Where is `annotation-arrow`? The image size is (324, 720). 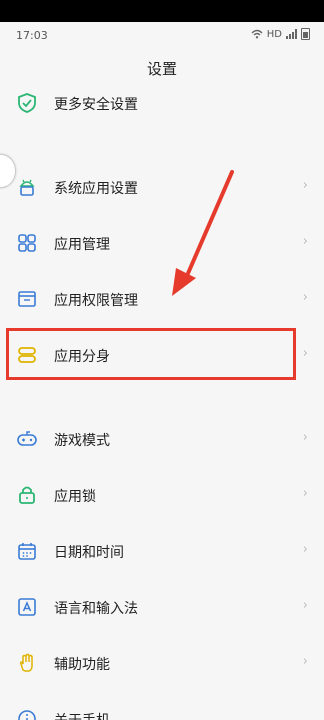 annotation-arrow is located at coordinates (203, 233).